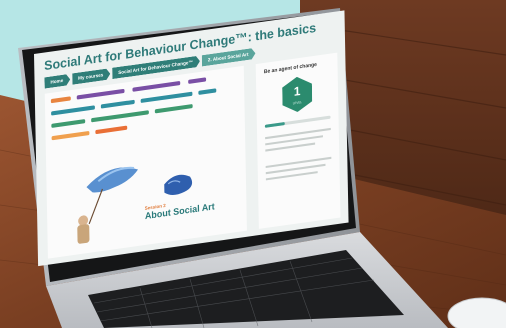  I want to click on blue-paint-splash, so click(112, 180).